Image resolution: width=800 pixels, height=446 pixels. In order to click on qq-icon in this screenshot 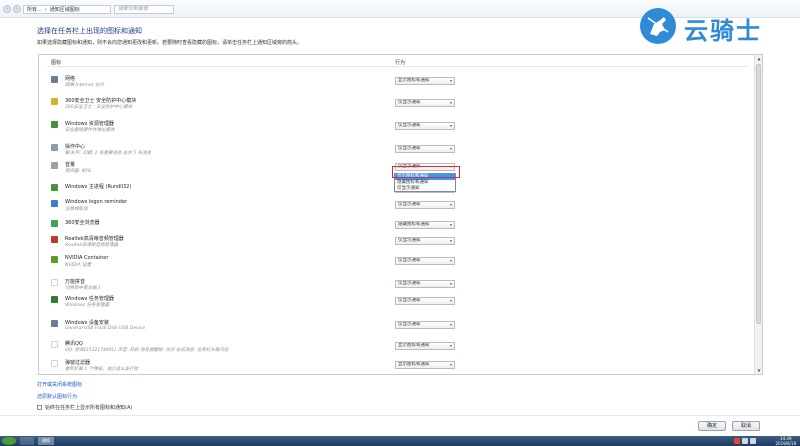, I will do `click(54, 344)`.